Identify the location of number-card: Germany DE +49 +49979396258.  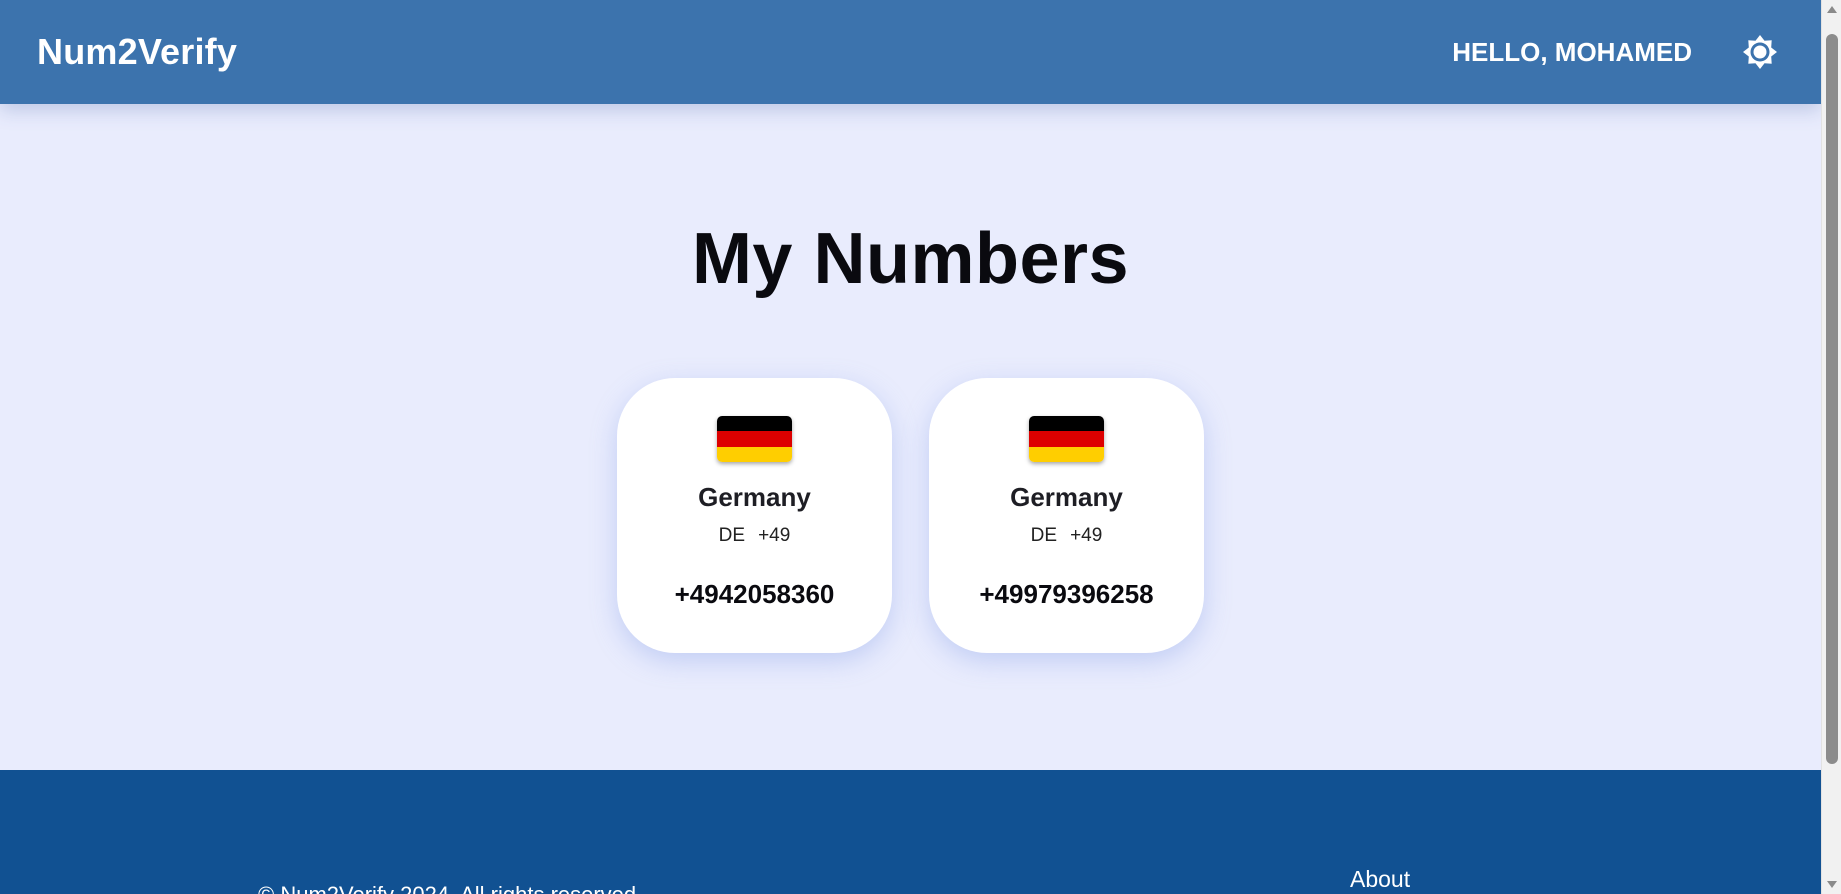
(1066, 515).